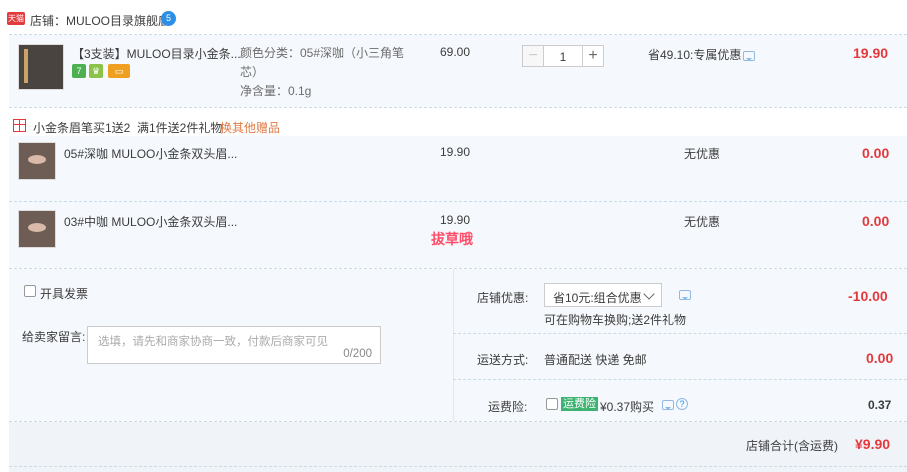 This screenshot has height=472, width=907. I want to click on insurance-checkbox, so click(552, 404).